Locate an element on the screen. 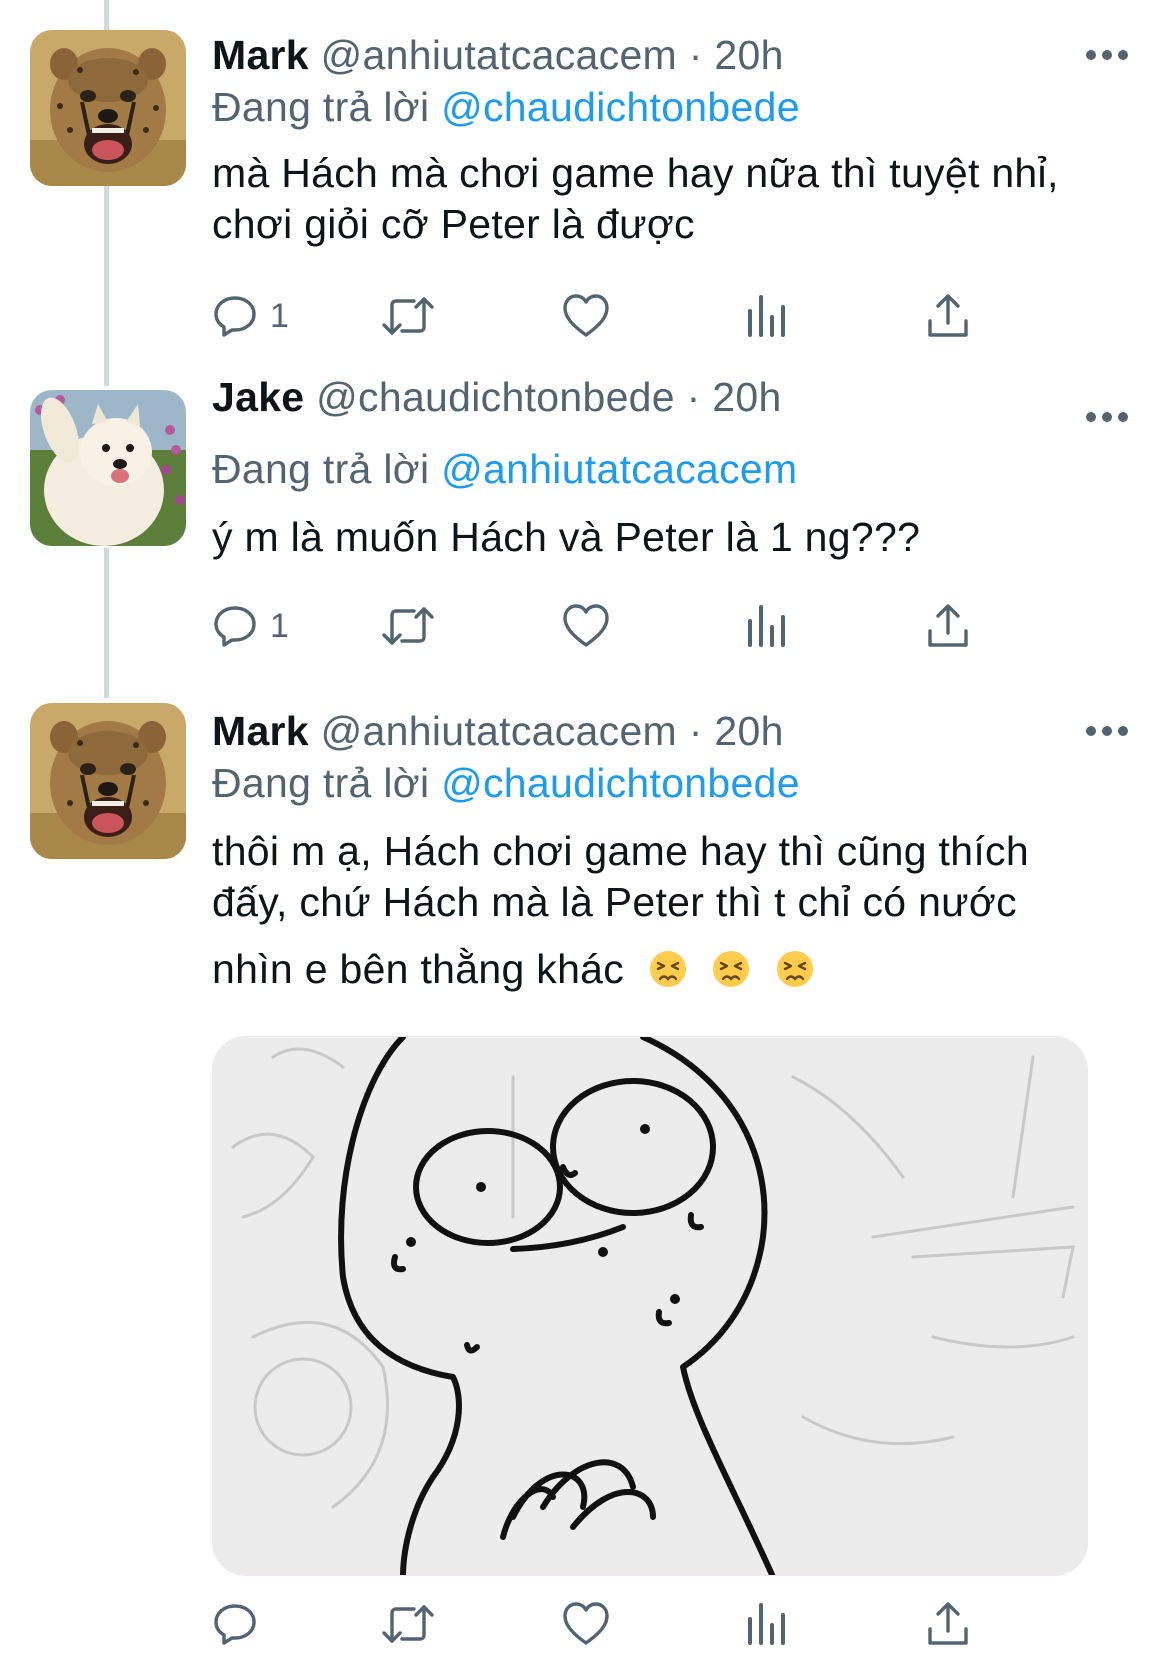 Image resolution: width=1170 pixels, height=1665 pixels. tweet-text-segment: nhìn e bên thằng khác is located at coordinates (418, 969).